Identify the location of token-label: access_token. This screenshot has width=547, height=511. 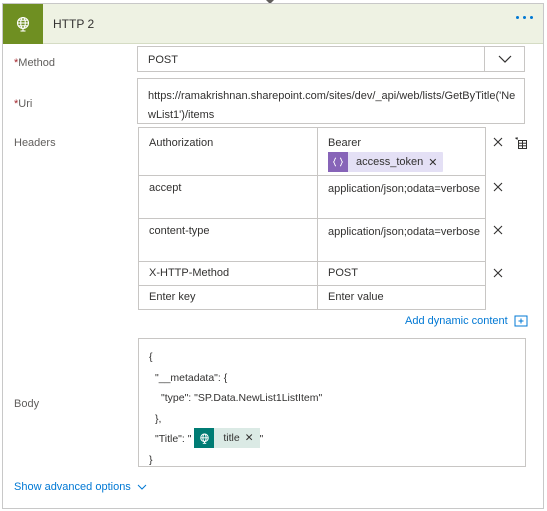
(390, 162).